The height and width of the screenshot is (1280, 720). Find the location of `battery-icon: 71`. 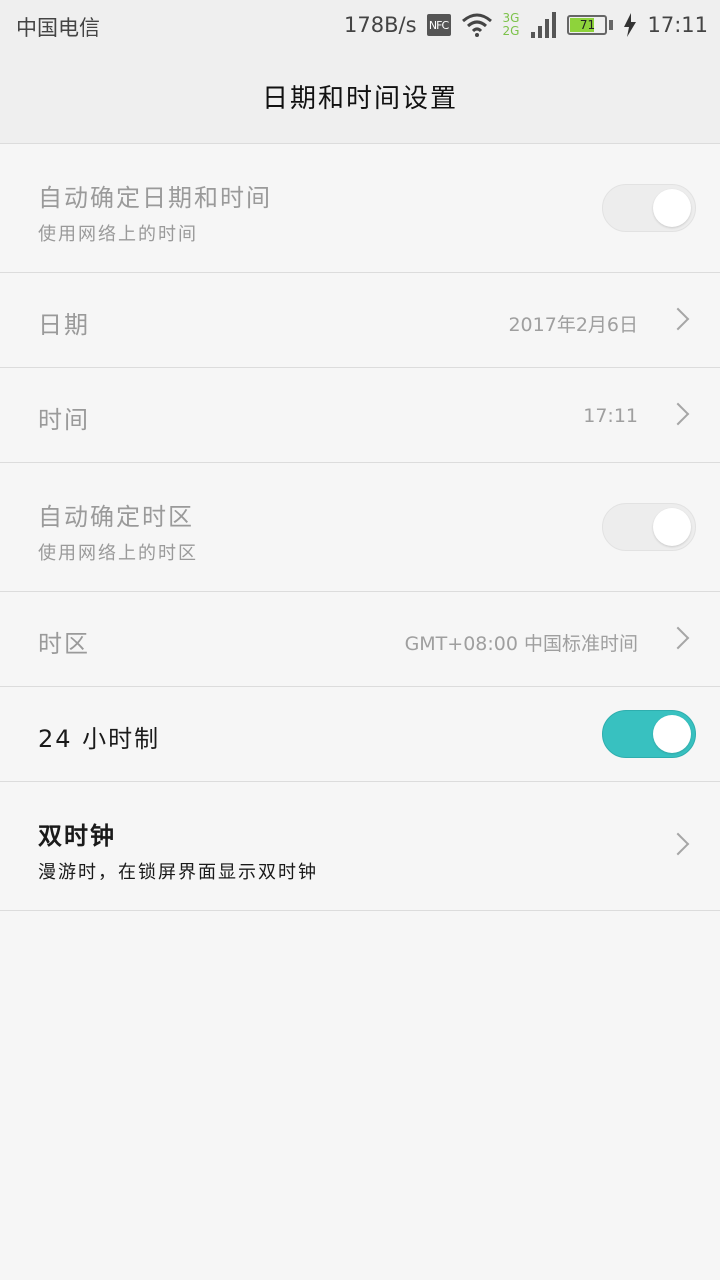

battery-icon: 71 is located at coordinates (587, 25).